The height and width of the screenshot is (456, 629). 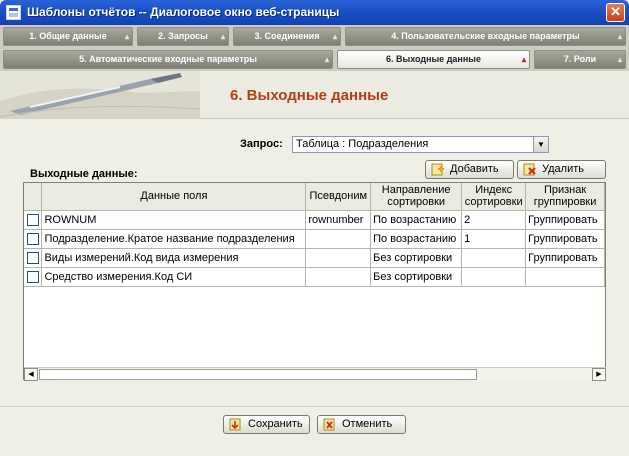 What do you see at coordinates (529, 169) in the screenshot?
I see `delete-icon` at bounding box center [529, 169].